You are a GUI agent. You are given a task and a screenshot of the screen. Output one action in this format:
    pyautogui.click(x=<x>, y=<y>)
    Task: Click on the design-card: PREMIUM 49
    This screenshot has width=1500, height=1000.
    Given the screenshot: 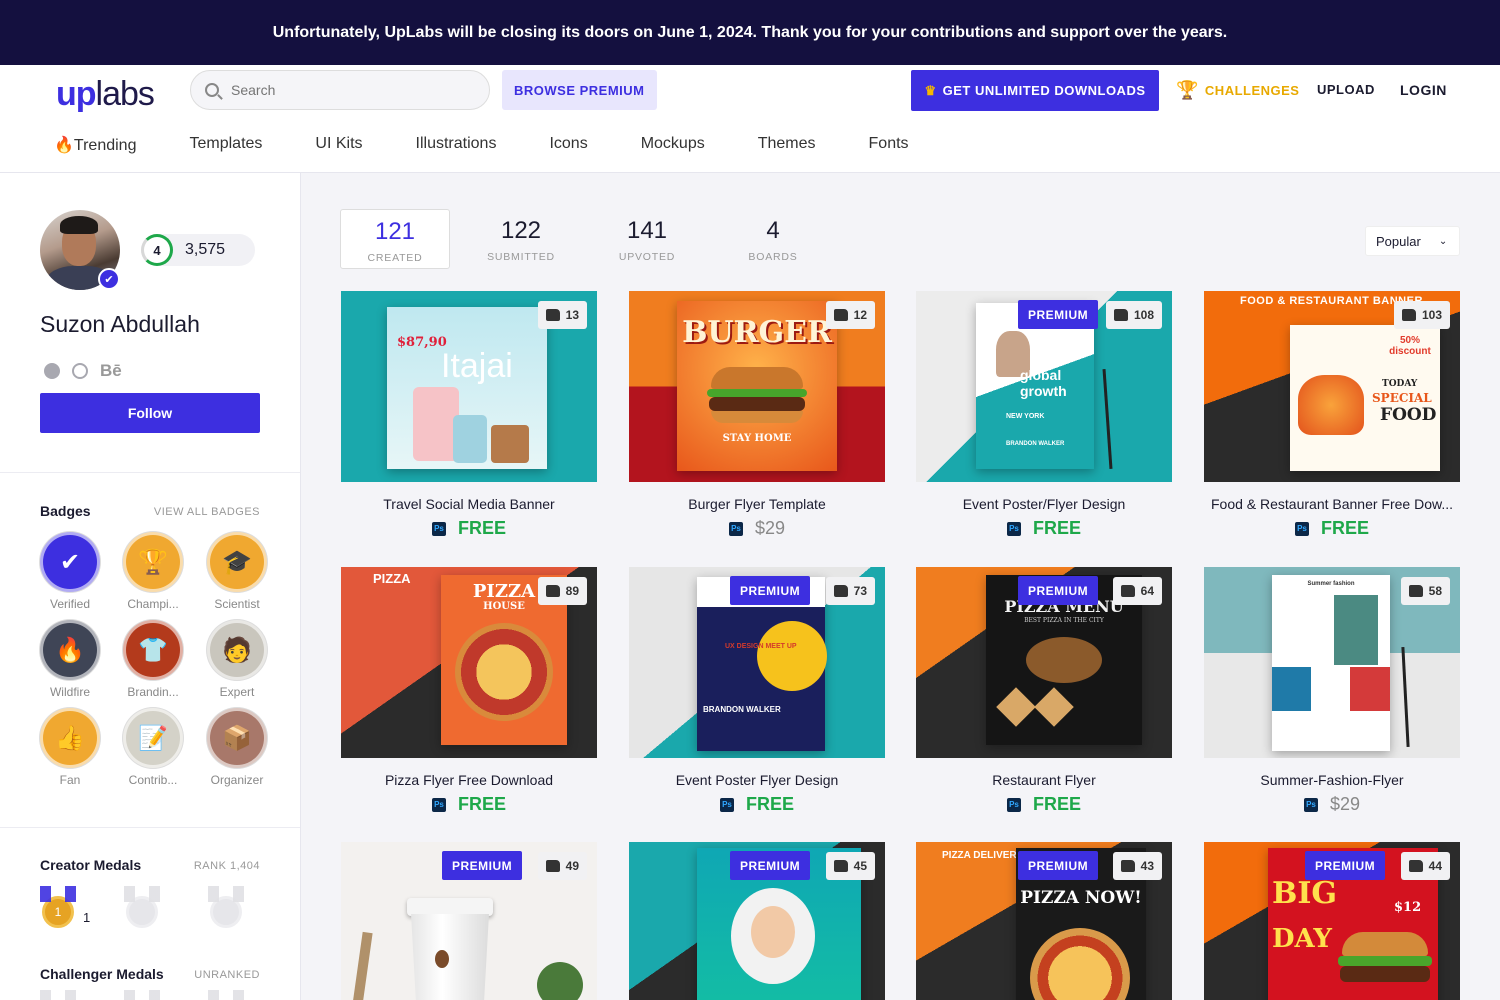 What is the action you would take?
    pyautogui.click(x=469, y=921)
    